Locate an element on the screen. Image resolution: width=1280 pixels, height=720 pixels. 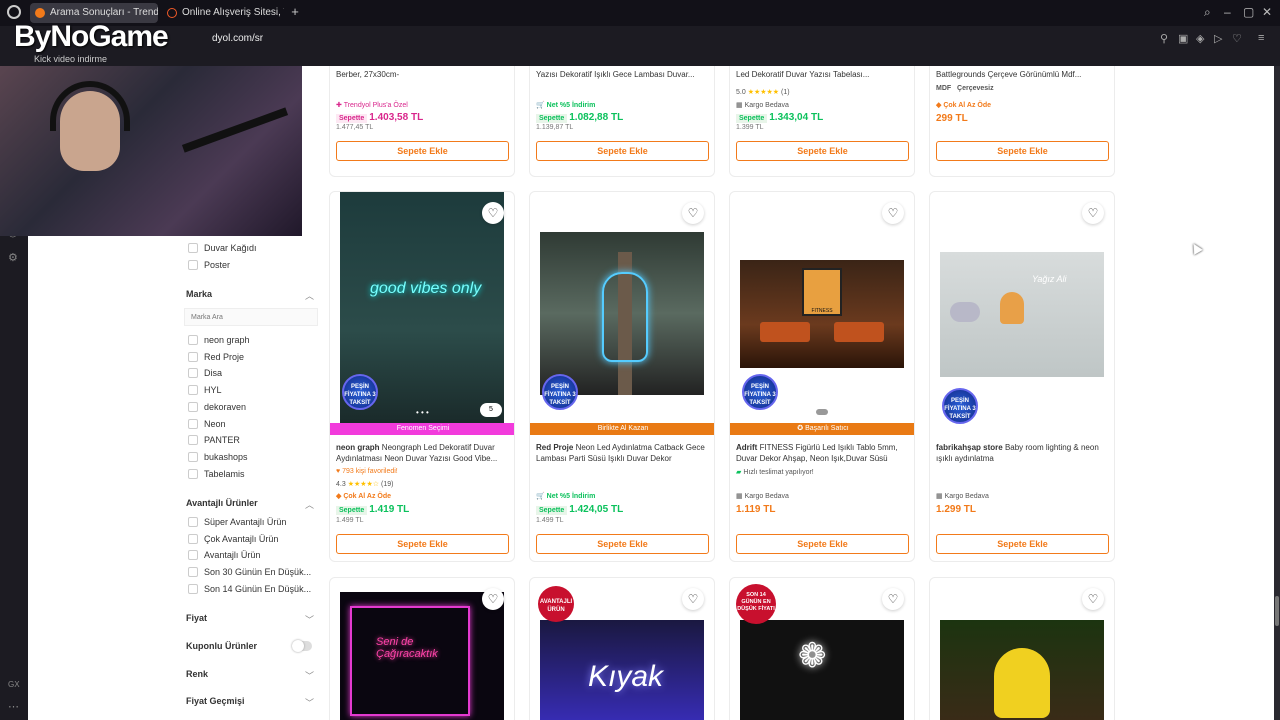
product-price: 1.299 TL is located at coordinates (956, 509).